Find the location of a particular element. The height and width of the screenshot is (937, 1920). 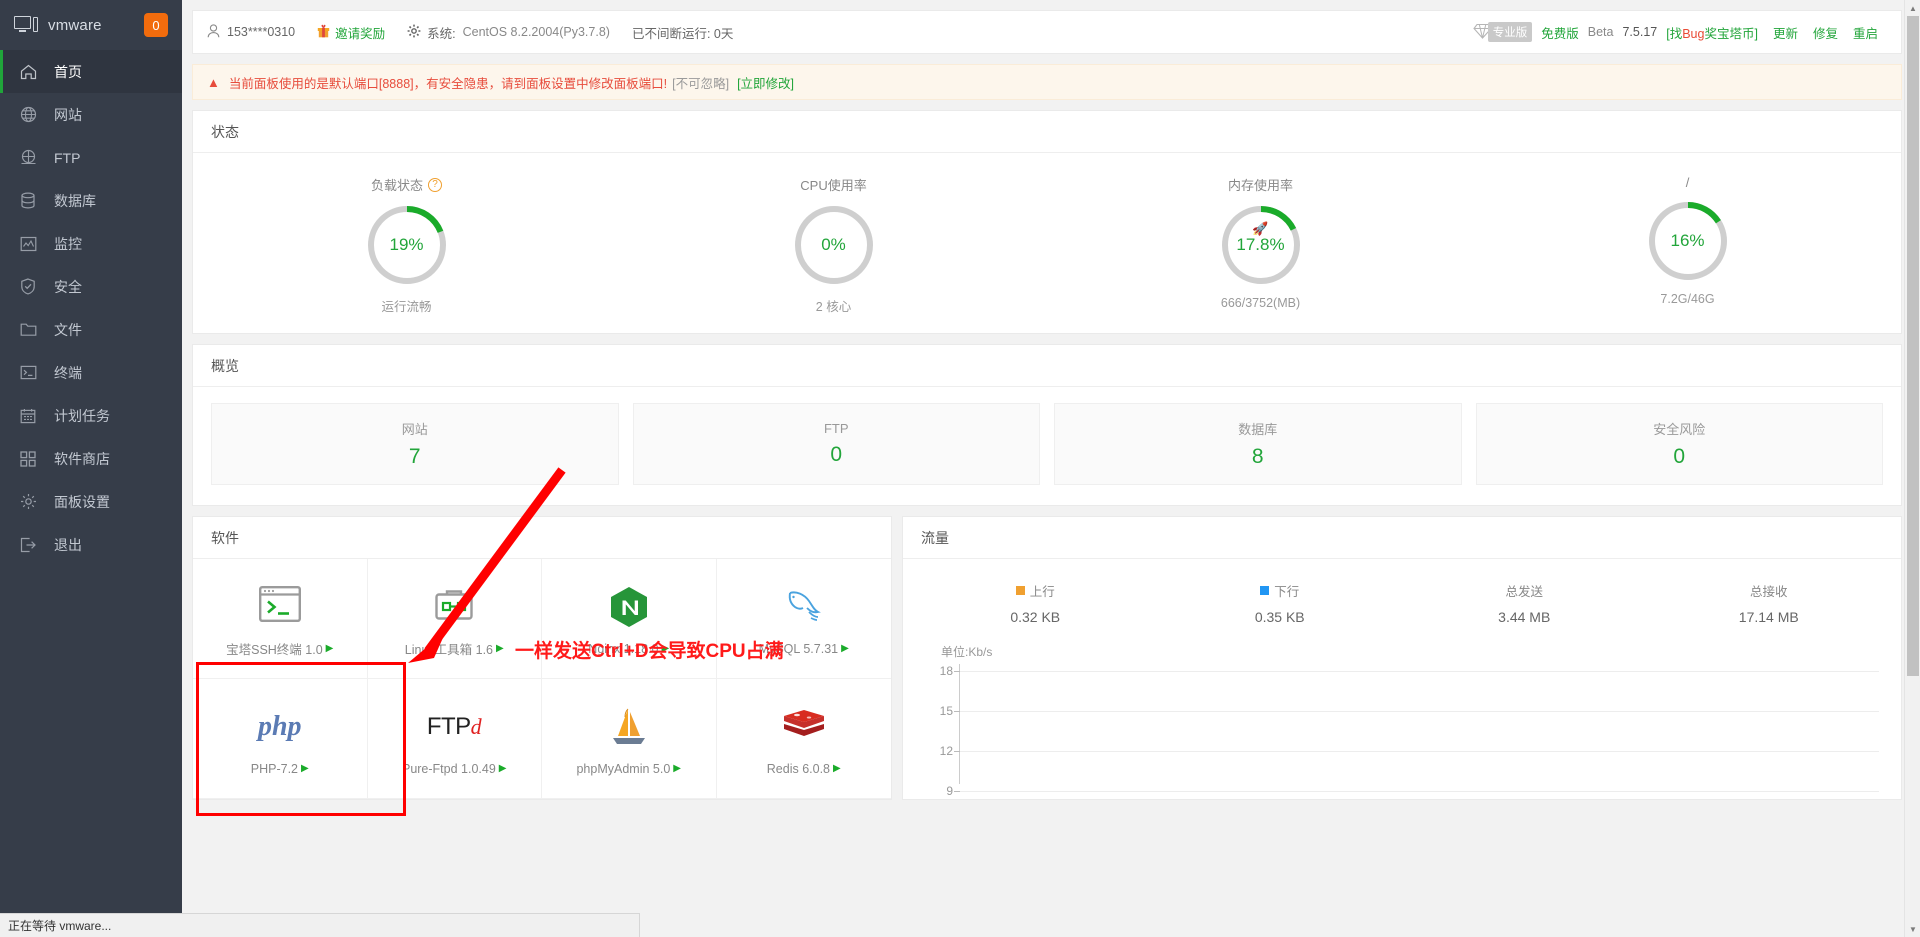

sidebar-item-crontab: 计划任务 is located at coordinates (91, 415).